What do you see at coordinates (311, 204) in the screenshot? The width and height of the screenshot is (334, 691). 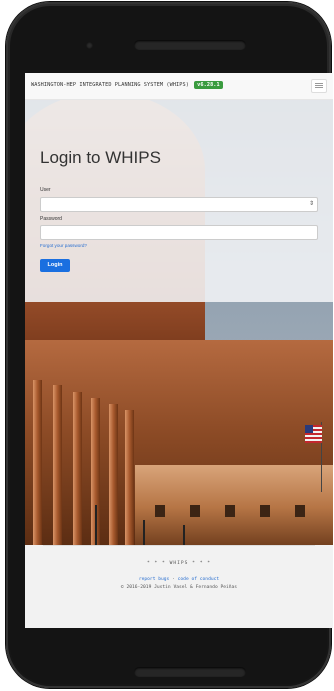 I see `select-caret-icon: ⇕` at bounding box center [311, 204].